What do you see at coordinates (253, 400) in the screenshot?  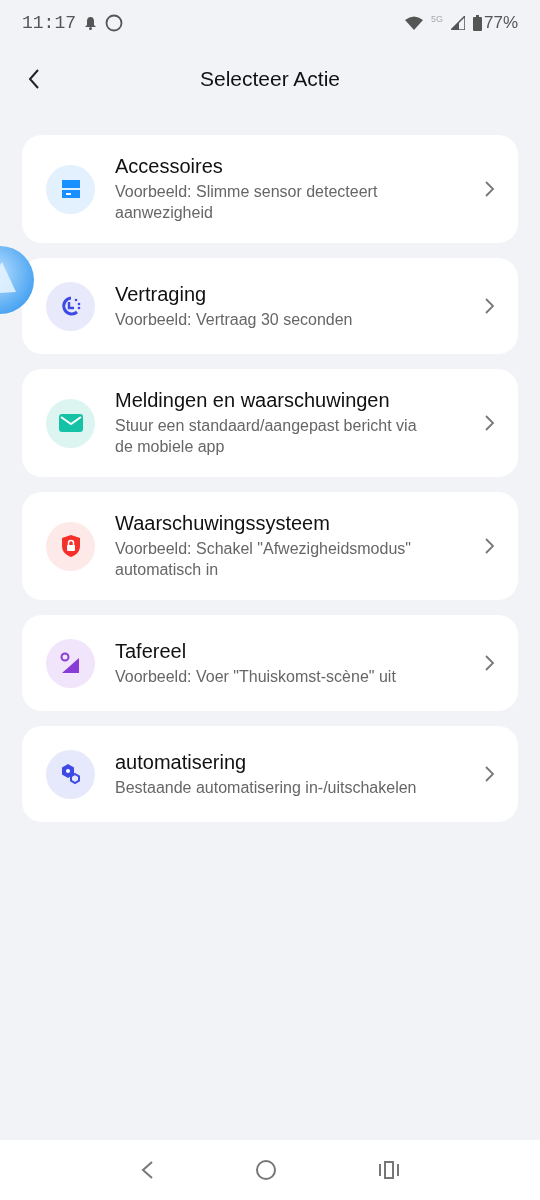 I see `action-title: Meldingen en waarschuwingen` at bounding box center [253, 400].